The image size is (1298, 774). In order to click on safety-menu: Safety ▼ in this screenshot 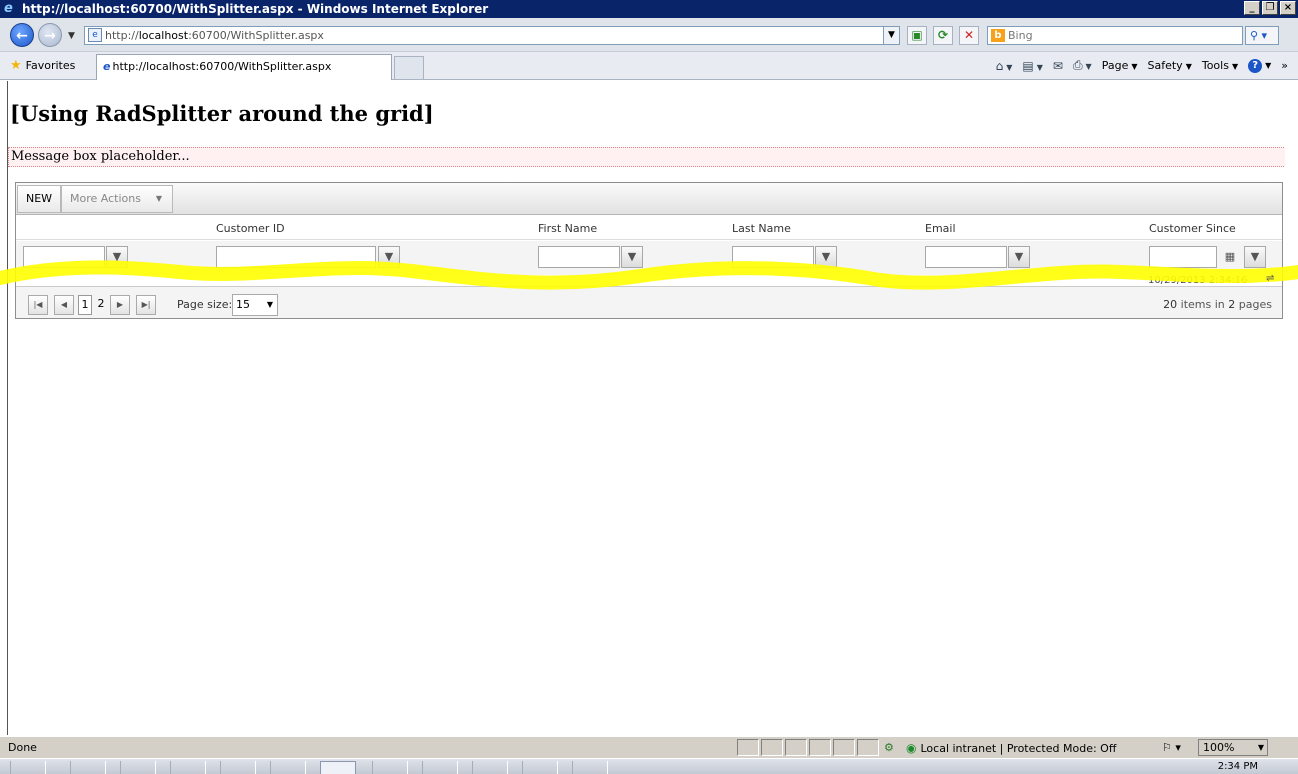, I will do `click(1170, 65)`.